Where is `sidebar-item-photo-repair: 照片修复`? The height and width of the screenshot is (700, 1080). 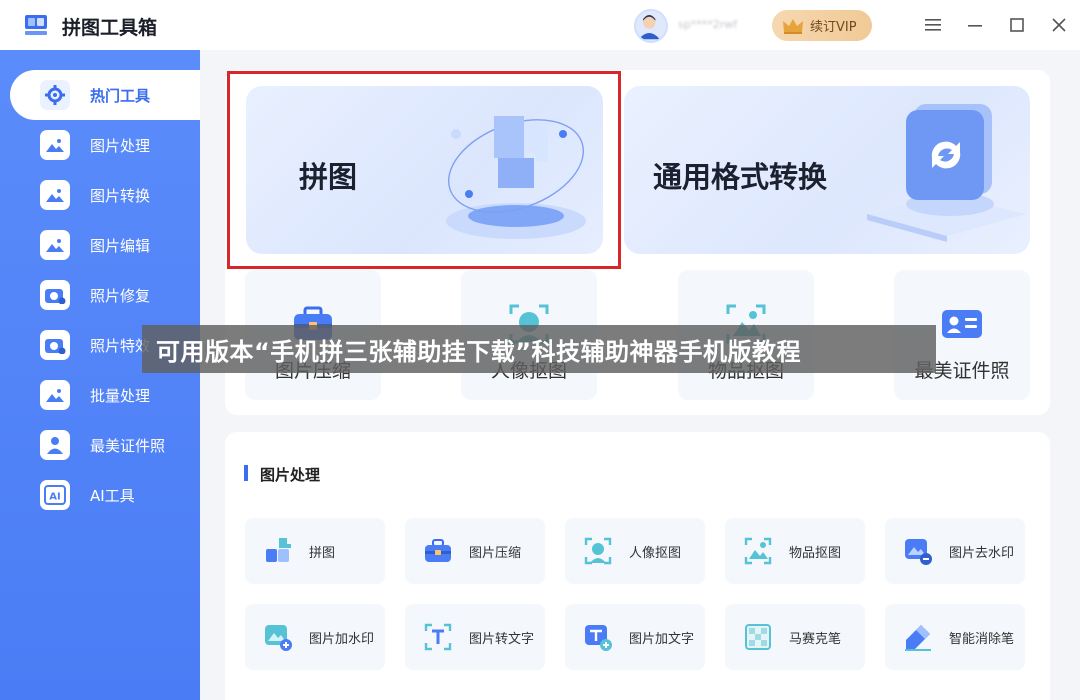
sidebar-item-photo-repair: 照片修复 is located at coordinates (105, 295).